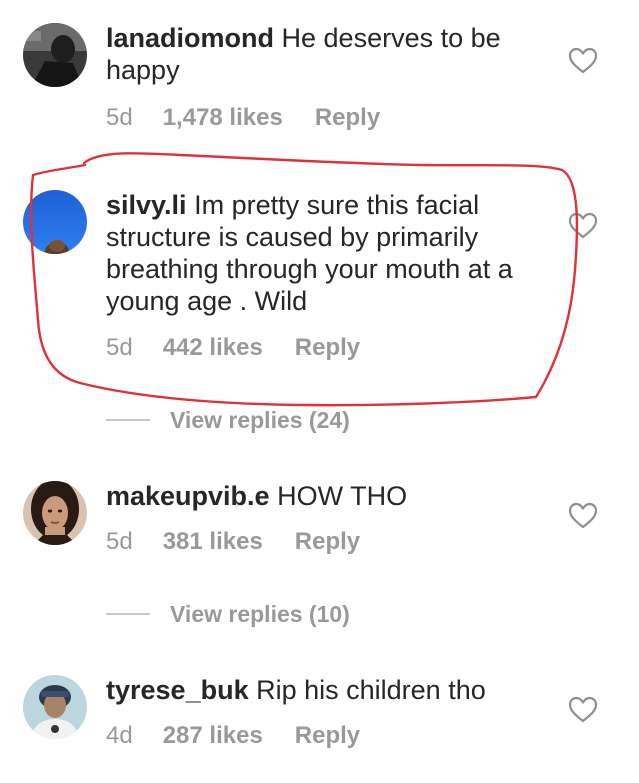 Image resolution: width=639 pixels, height=783 pixels. I want to click on comment-text: tyrese_buk Rip his children tho, so click(331, 690).